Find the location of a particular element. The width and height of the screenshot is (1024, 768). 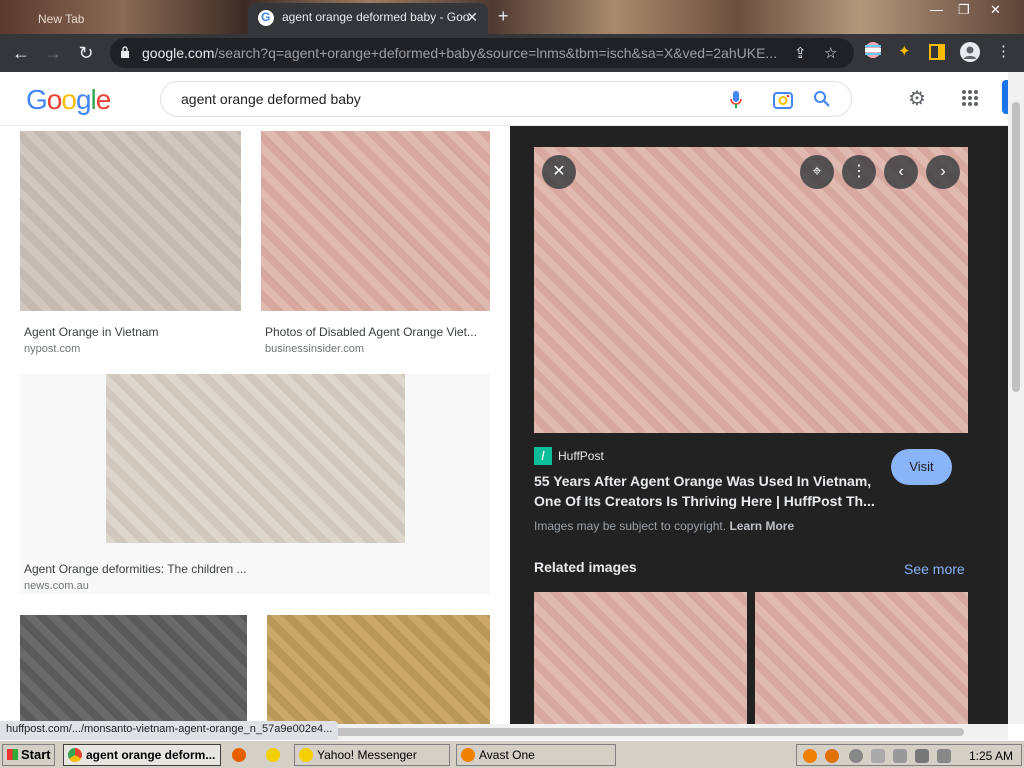

google-header: Google agent orange deformed baby ⚙ is located at coordinates (504, 99).